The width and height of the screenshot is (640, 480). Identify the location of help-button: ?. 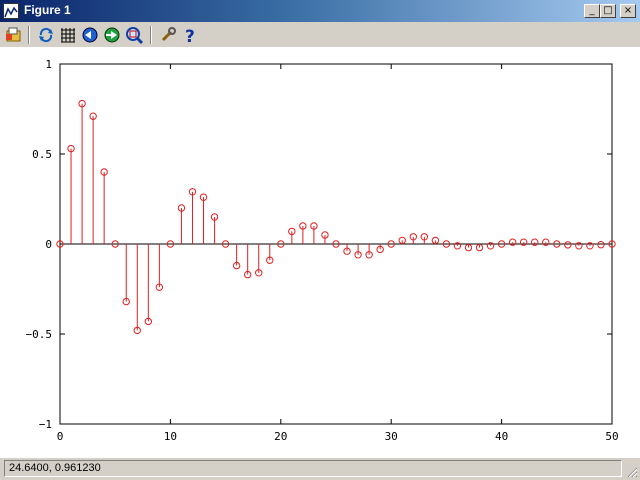
(190, 36).